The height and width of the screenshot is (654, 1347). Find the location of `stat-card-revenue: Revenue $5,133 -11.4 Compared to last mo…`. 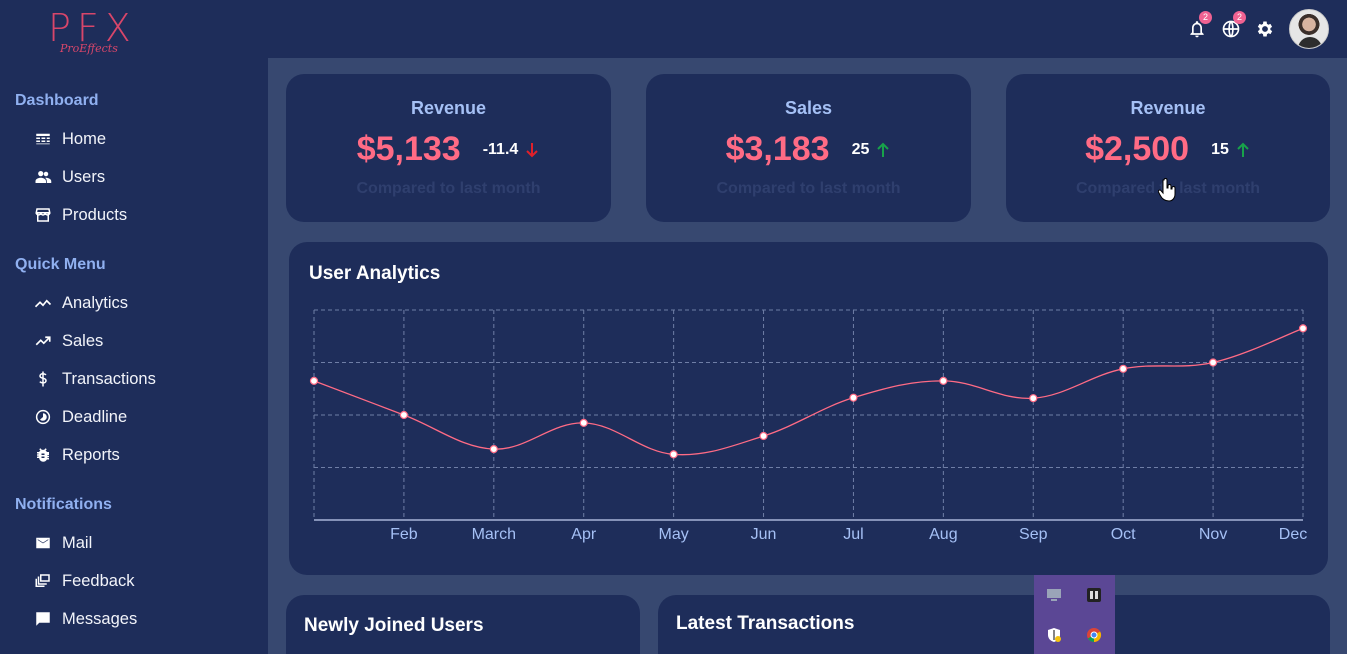

stat-card-revenue: Revenue $5,133 -11.4 Compared to last mo… is located at coordinates (448, 148).